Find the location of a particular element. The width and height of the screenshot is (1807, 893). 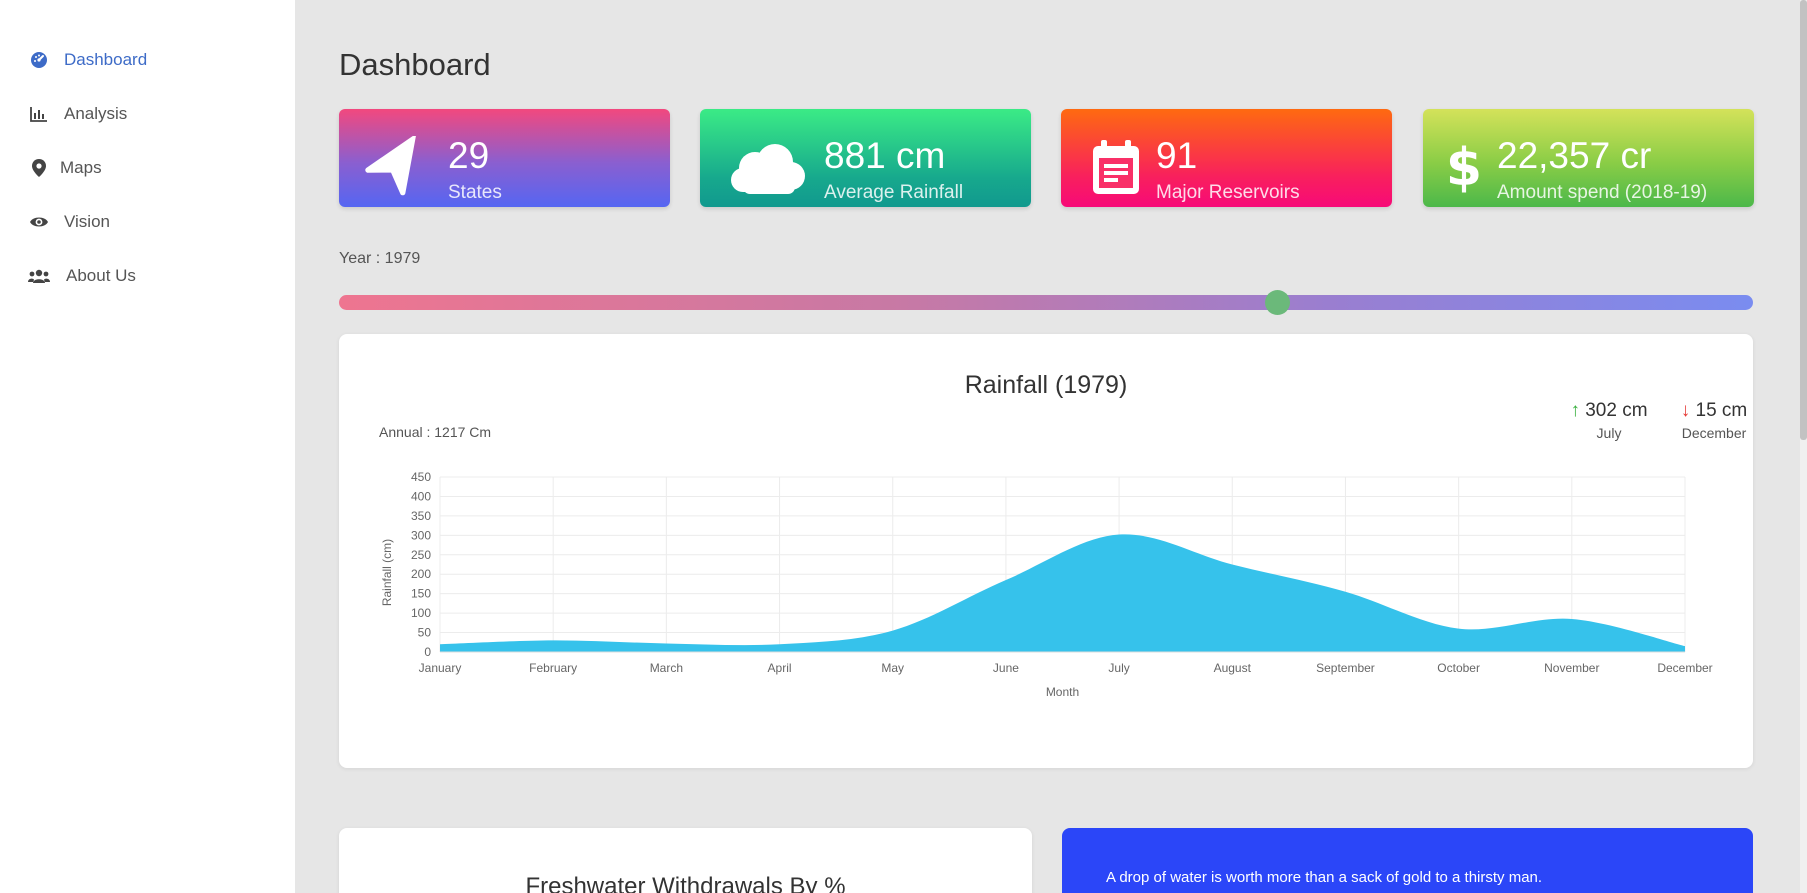

sidebar-item-about-us: About Us is located at coordinates (82, 276).